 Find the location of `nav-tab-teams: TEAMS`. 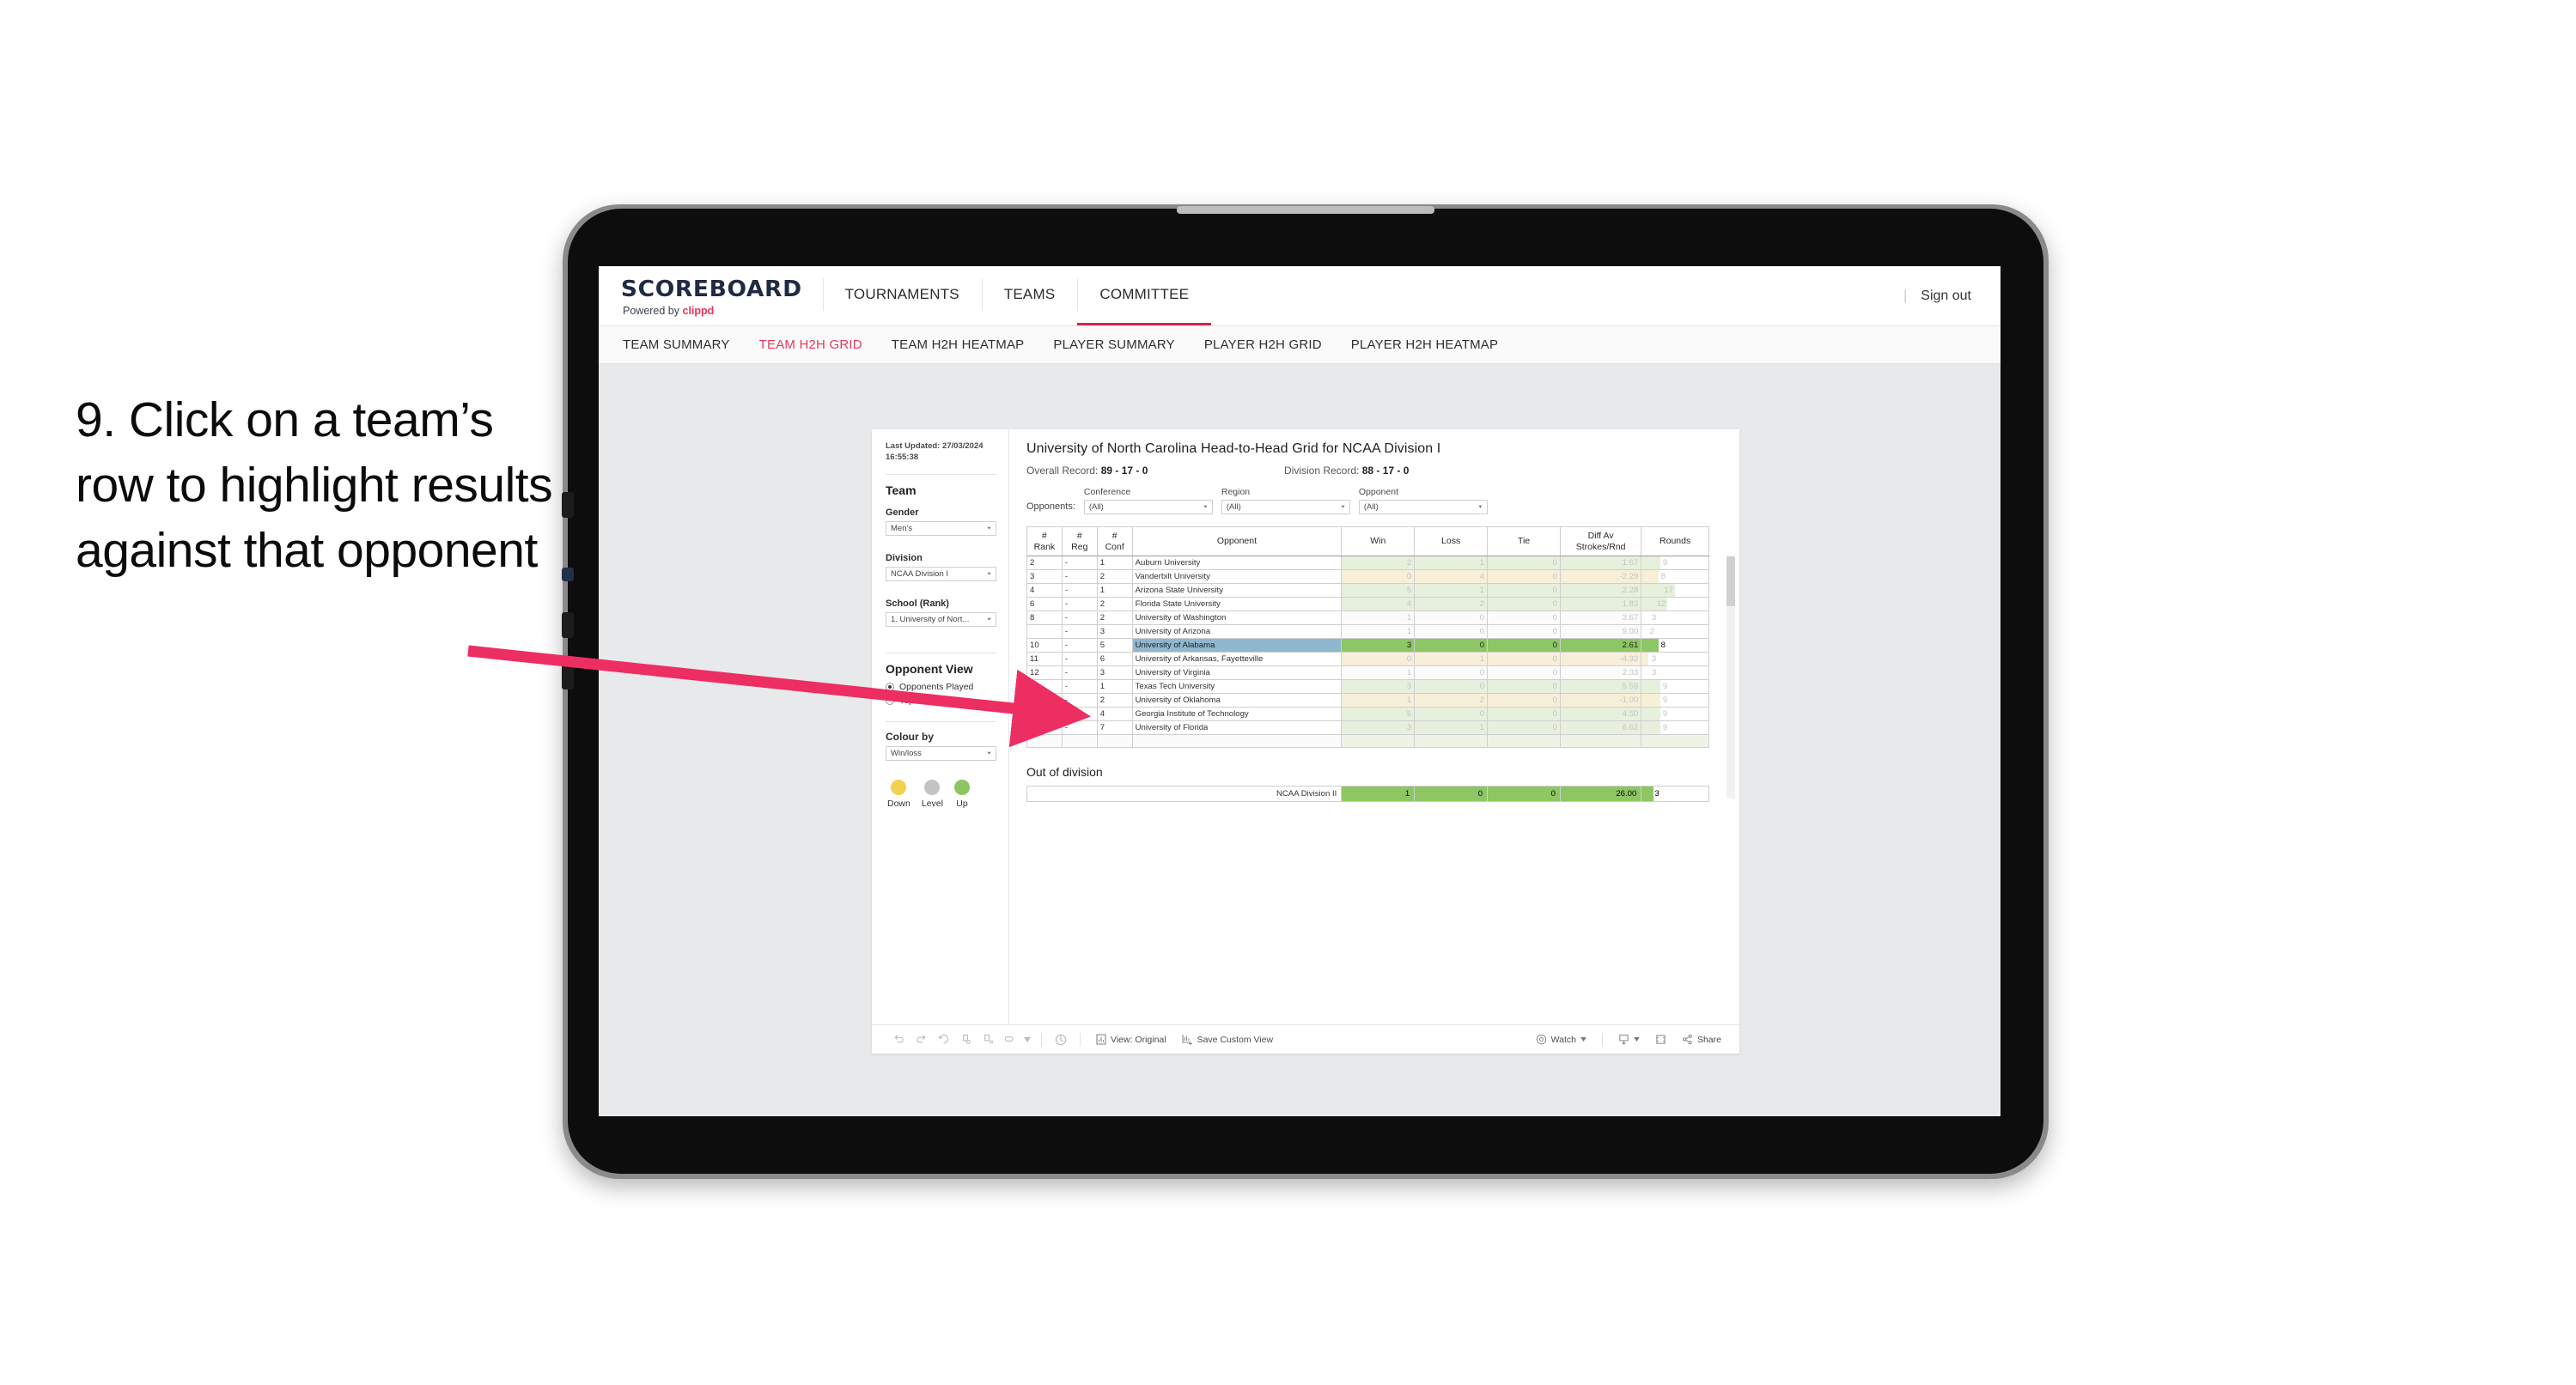

nav-tab-teams: TEAMS is located at coordinates (1029, 295).